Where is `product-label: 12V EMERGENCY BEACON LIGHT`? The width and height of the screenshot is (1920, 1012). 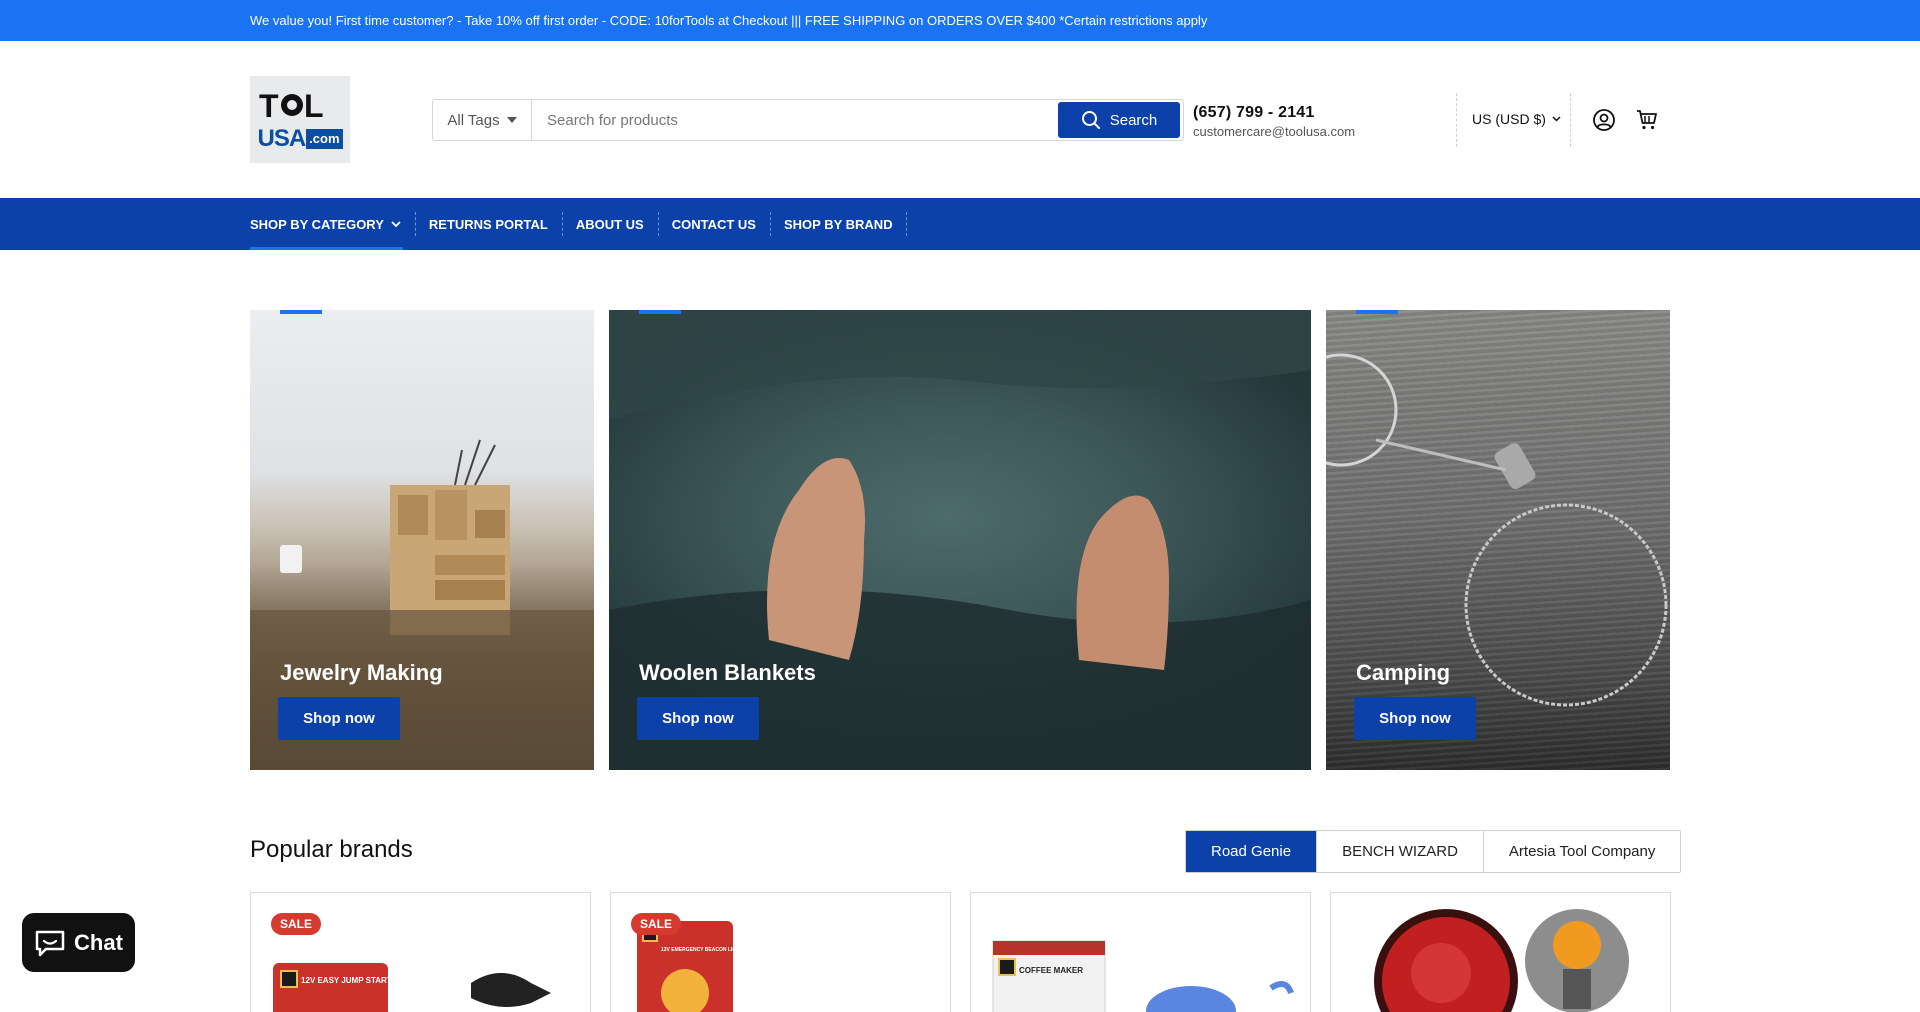
product-label: 12V EMERGENCY BEACON LIGHT is located at coordinates (702, 950).